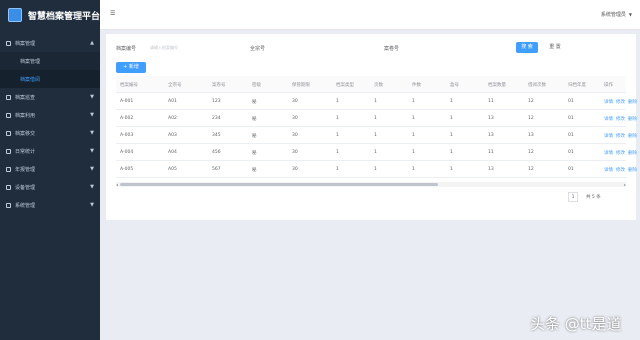 This screenshot has width=640, height=340. What do you see at coordinates (258, 49) in the screenshot?
I see `filter-label-fonds: 全宗号` at bounding box center [258, 49].